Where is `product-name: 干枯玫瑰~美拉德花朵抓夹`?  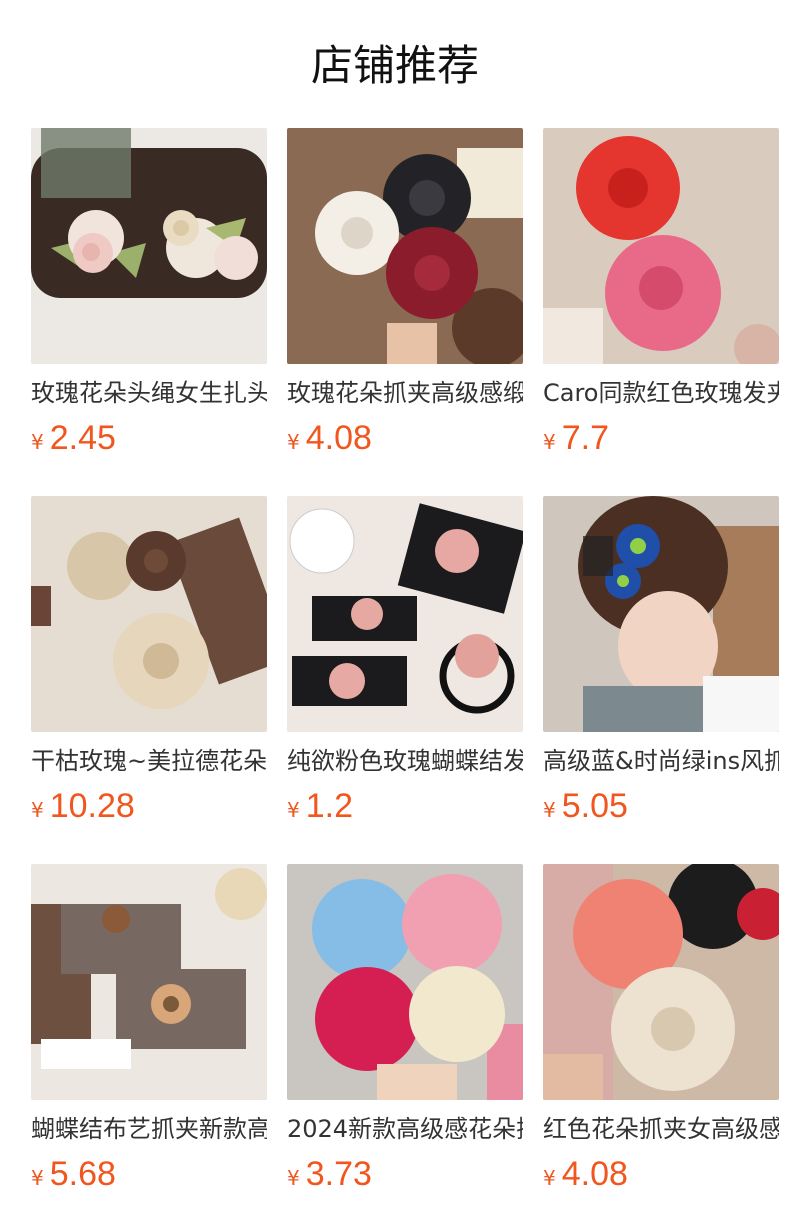 product-name: 干枯玫瑰~美拉德花朵抓夹 is located at coordinates (149, 761).